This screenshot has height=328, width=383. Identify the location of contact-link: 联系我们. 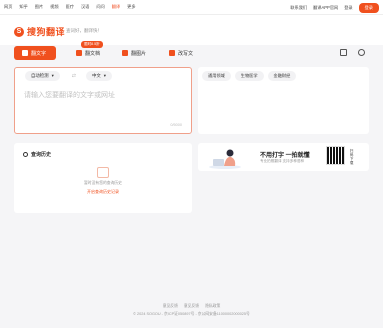
(298, 8).